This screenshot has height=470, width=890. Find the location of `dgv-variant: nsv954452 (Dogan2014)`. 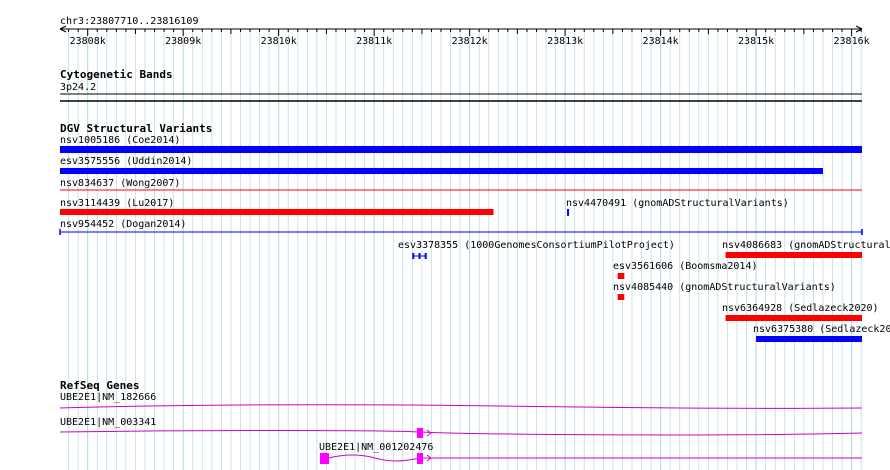

dgv-variant: nsv954452 (Dogan2014) is located at coordinates (461, 227).